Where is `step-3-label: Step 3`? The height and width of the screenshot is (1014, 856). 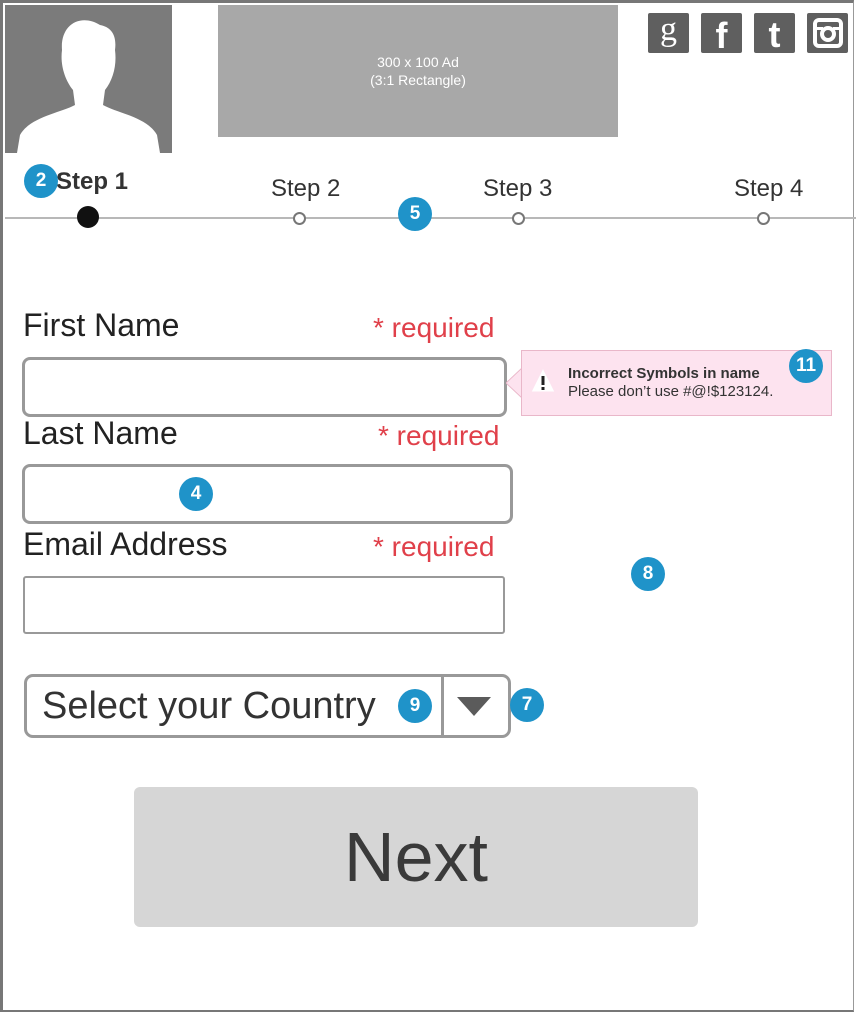 step-3-label: Step 3 is located at coordinates (517, 189).